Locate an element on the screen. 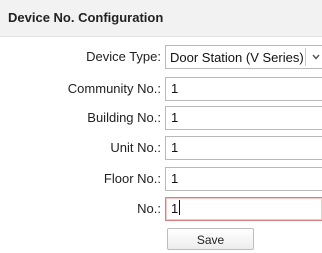 The height and width of the screenshot is (253, 322). community-no-label: Community No.: is located at coordinates (114, 88).